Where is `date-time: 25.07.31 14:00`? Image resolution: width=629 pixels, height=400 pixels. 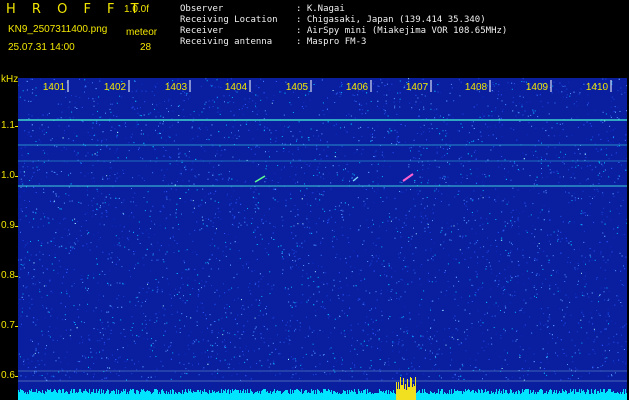
date-time: 25.07.31 14:00 is located at coordinates (41, 47).